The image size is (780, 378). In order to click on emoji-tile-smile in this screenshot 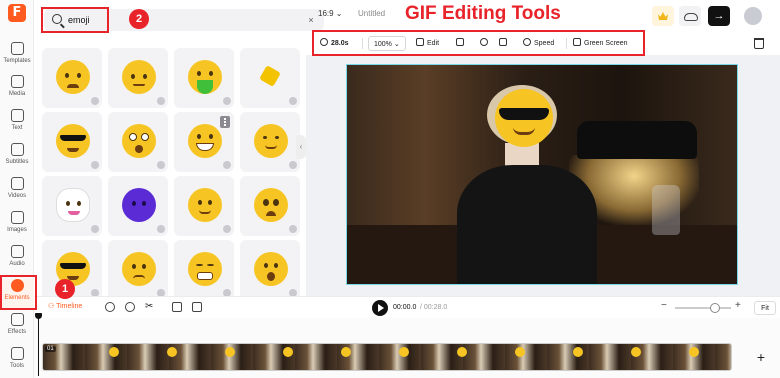, I will do `click(270, 142)`.